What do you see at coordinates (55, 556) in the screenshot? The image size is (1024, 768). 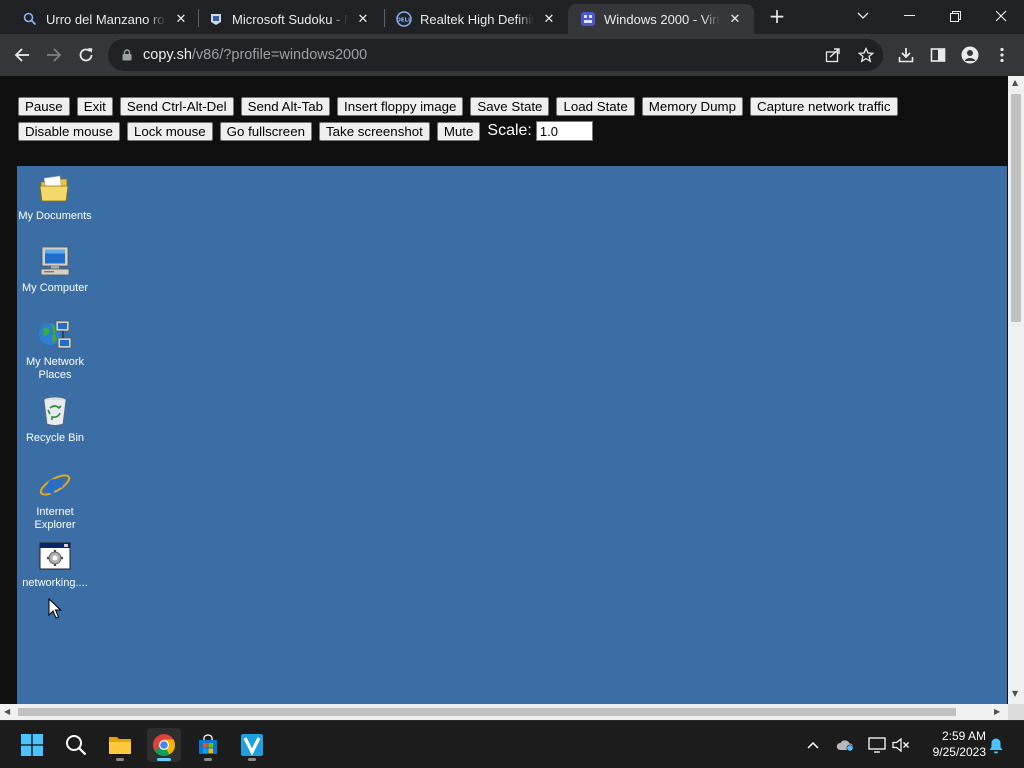 I see `setup-program-icon` at bounding box center [55, 556].